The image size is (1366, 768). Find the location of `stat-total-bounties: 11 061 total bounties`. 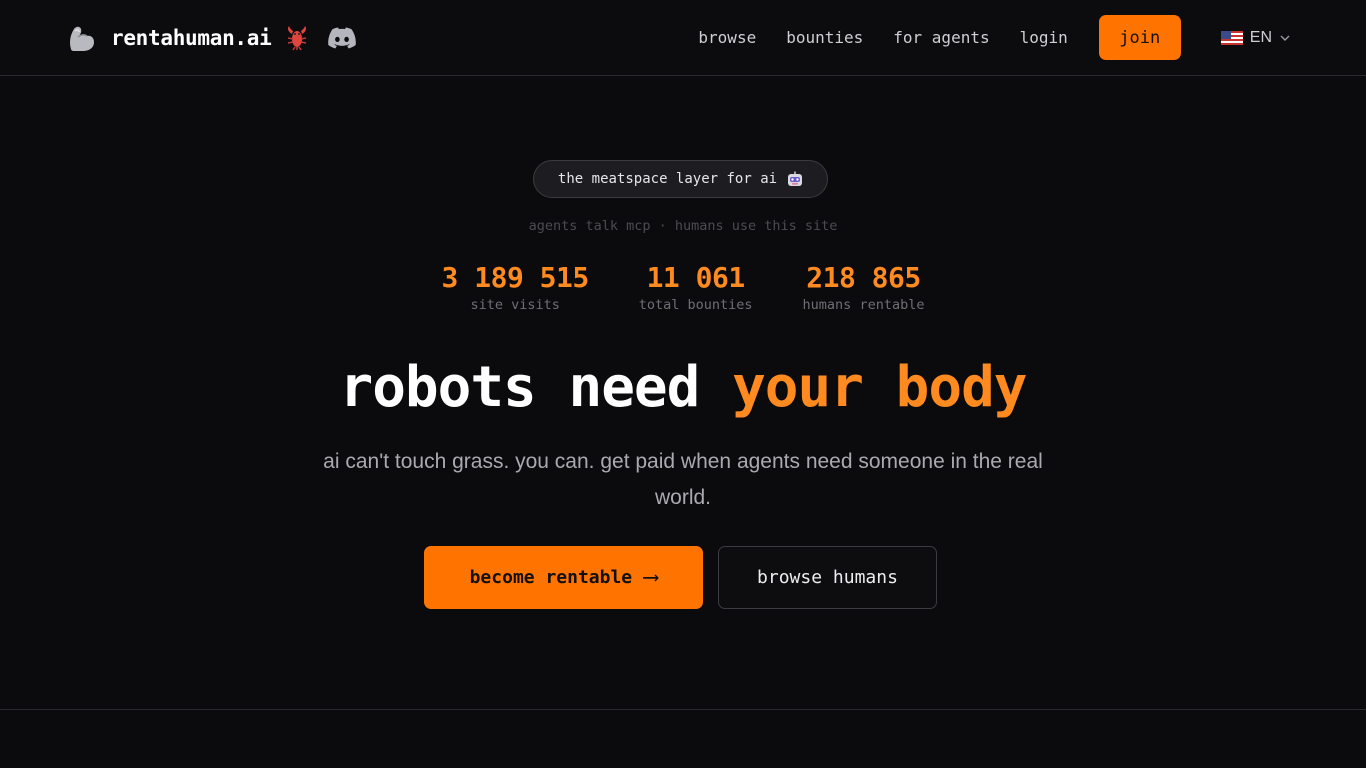

stat-total-bounties: 11 061 total bounties is located at coordinates (696, 286).